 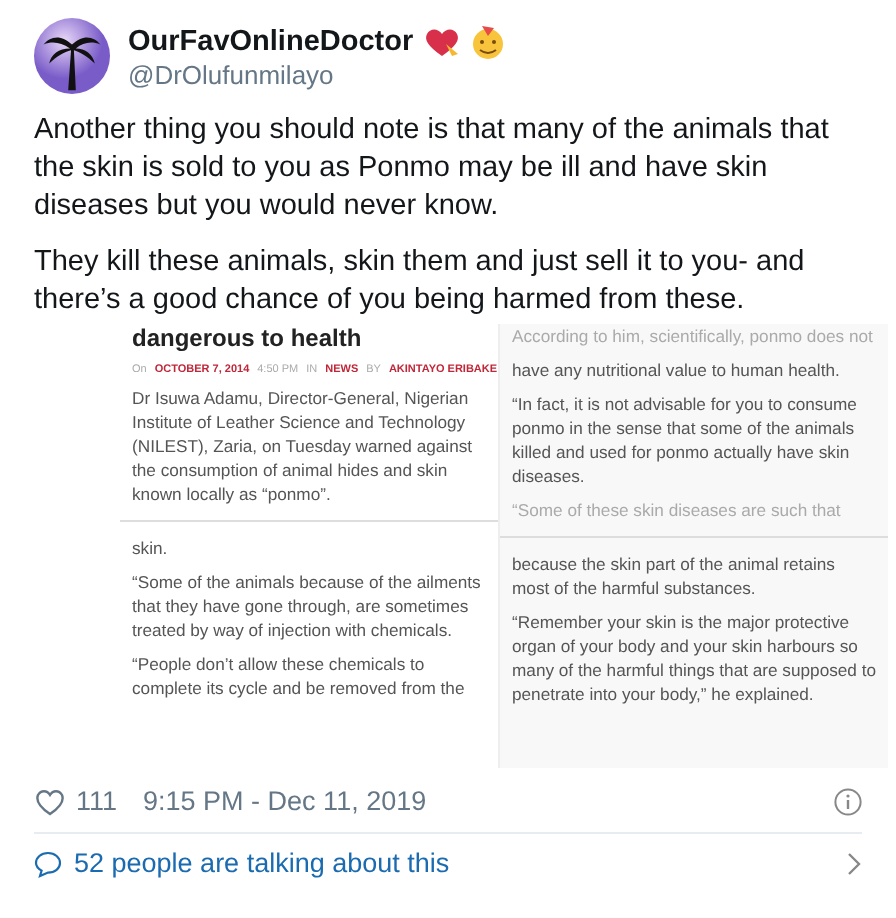 What do you see at coordinates (432, 169) in the screenshot?
I see `tweet-text: Another thing you should note is that many of the animals that the skin is sold to you as Ponmo may be ill and have skin diseases but you would never know.` at bounding box center [432, 169].